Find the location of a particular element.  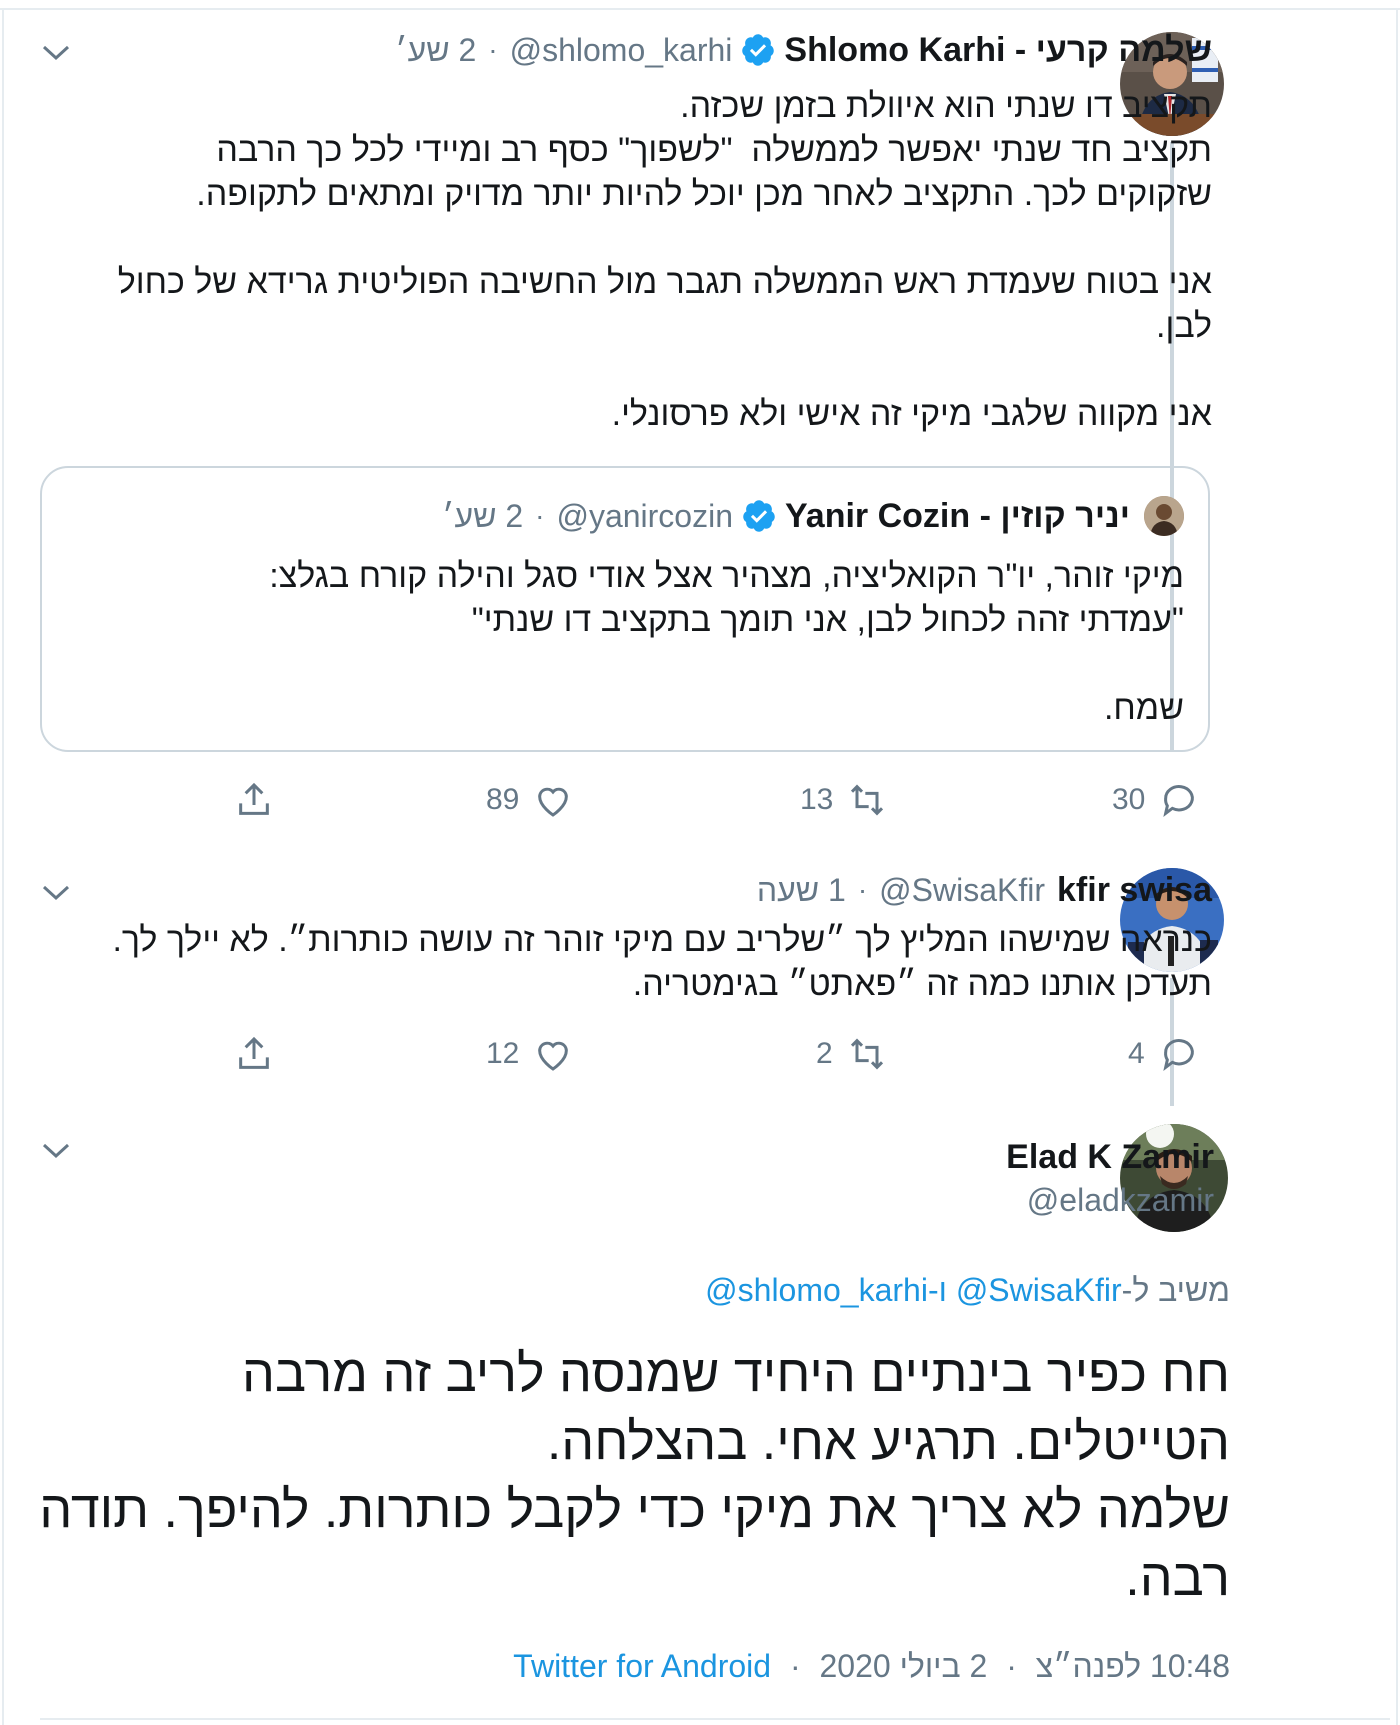

reply-button: 30 is located at coordinates (1155, 800).